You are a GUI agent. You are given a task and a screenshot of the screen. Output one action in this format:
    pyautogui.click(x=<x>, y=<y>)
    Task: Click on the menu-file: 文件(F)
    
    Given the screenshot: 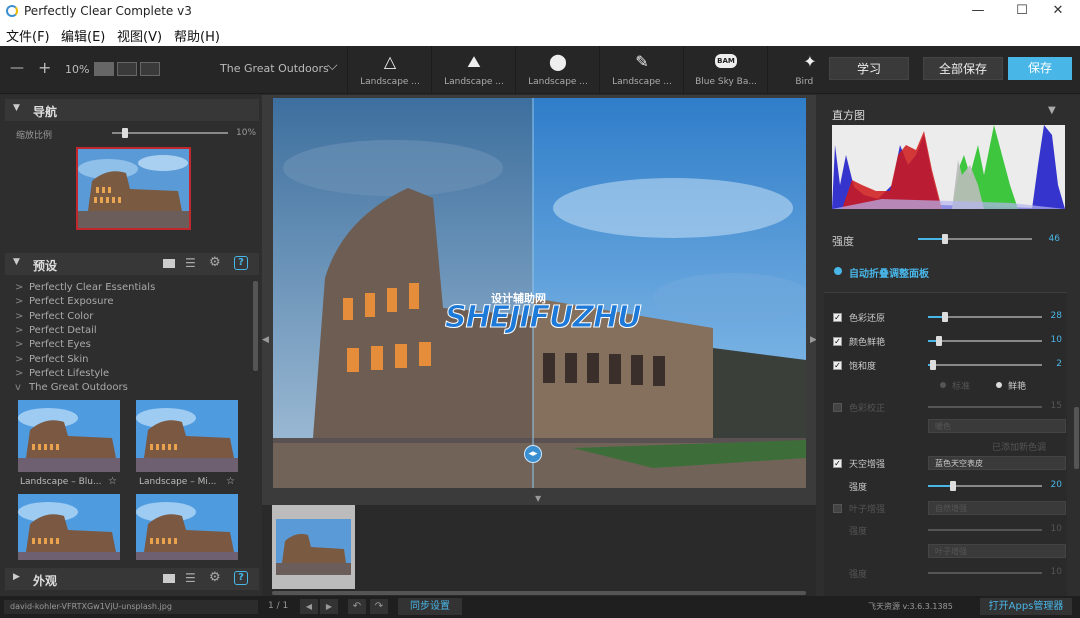 What is the action you would take?
    pyautogui.click(x=28, y=35)
    